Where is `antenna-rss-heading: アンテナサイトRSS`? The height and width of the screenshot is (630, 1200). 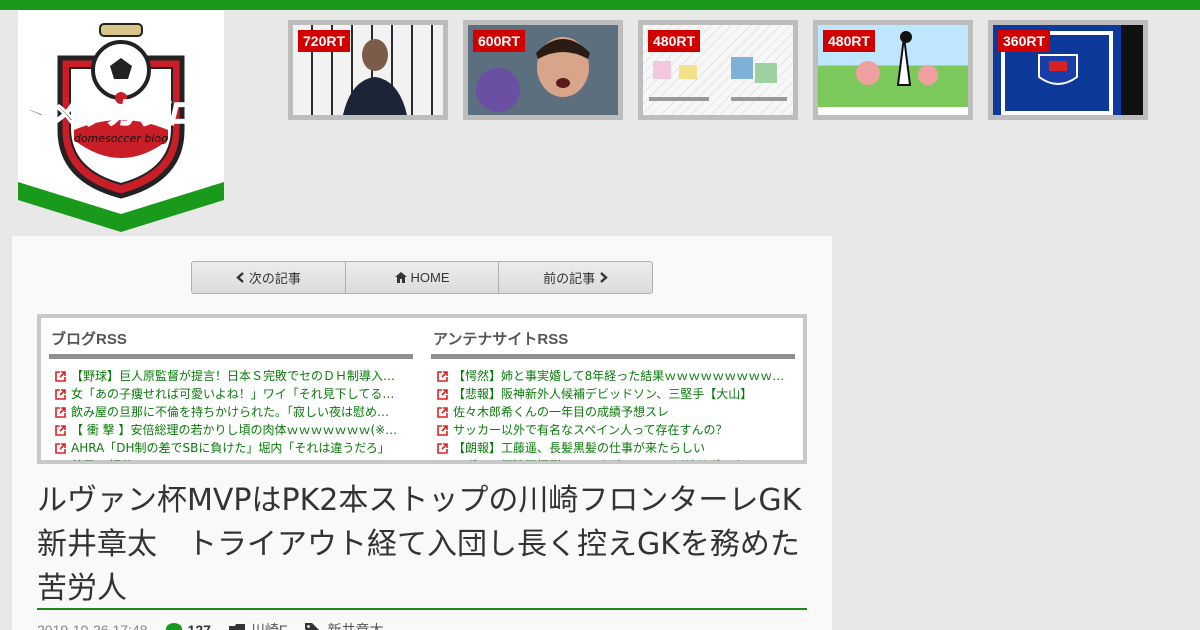 antenna-rss-heading: アンテナサイトRSS is located at coordinates (613, 341).